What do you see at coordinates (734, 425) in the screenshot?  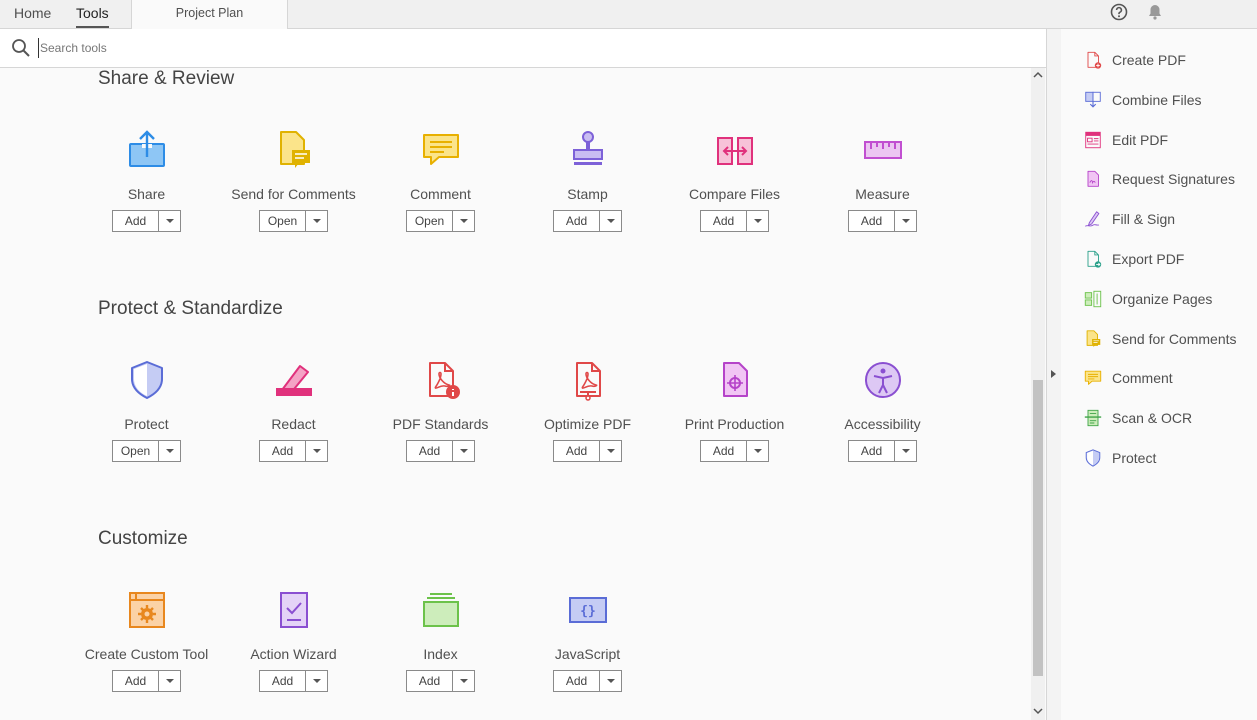 I see `tool-label: Print Production` at bounding box center [734, 425].